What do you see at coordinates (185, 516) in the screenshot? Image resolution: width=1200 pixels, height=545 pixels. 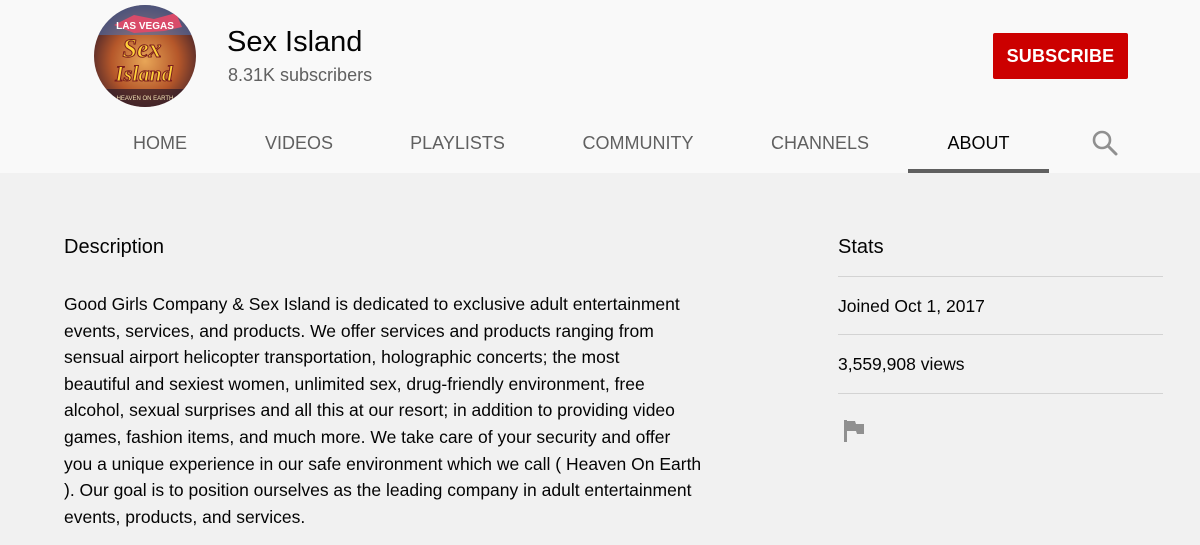 I see `description-line: events, products, and services.` at bounding box center [185, 516].